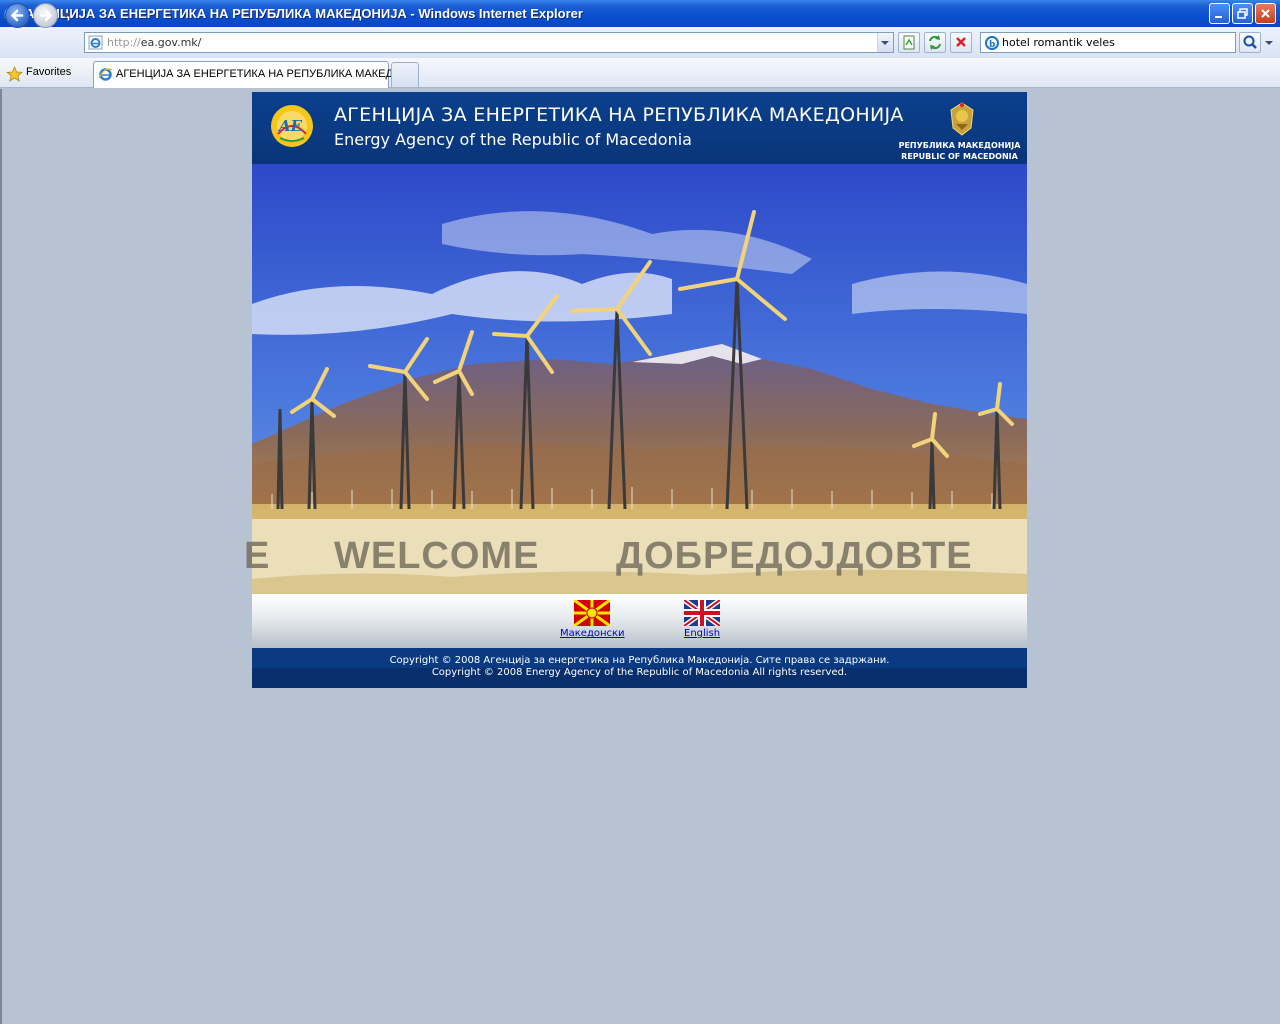 This screenshot has height=1024, width=1280. Describe the element at coordinates (48, 72) in the screenshot. I see `favorites-button: Favorites` at that location.